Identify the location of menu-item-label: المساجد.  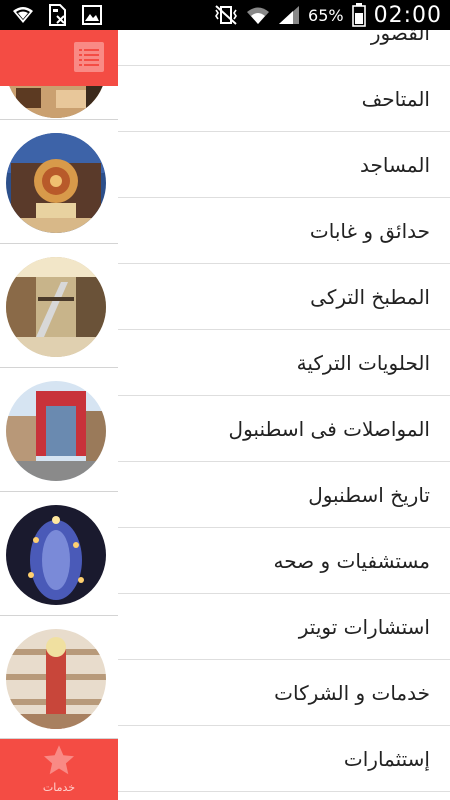
(394, 165).